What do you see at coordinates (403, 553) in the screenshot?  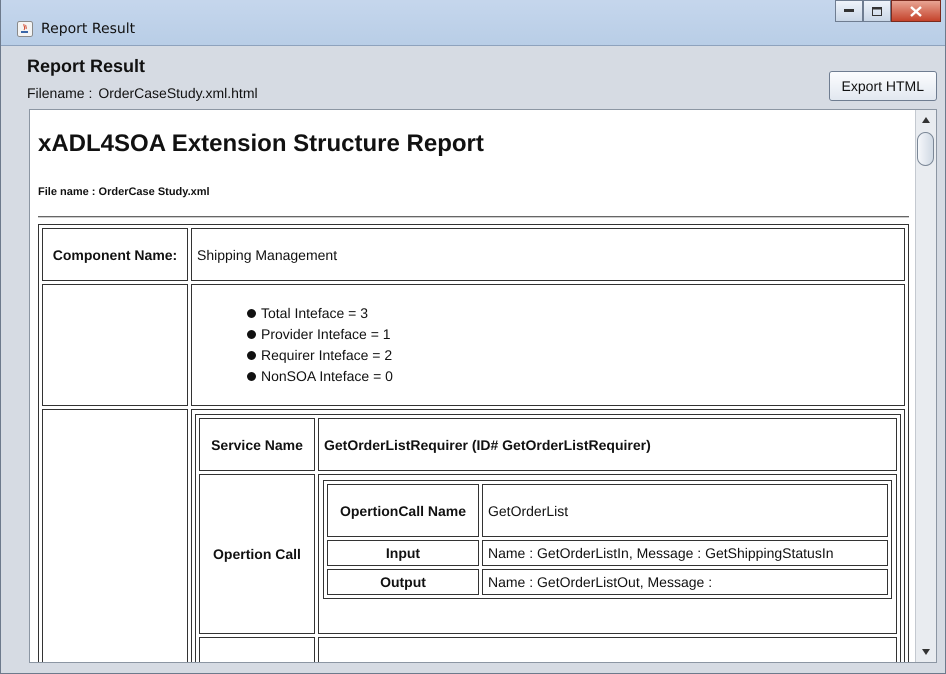 I see `table-header-cell: Input` at bounding box center [403, 553].